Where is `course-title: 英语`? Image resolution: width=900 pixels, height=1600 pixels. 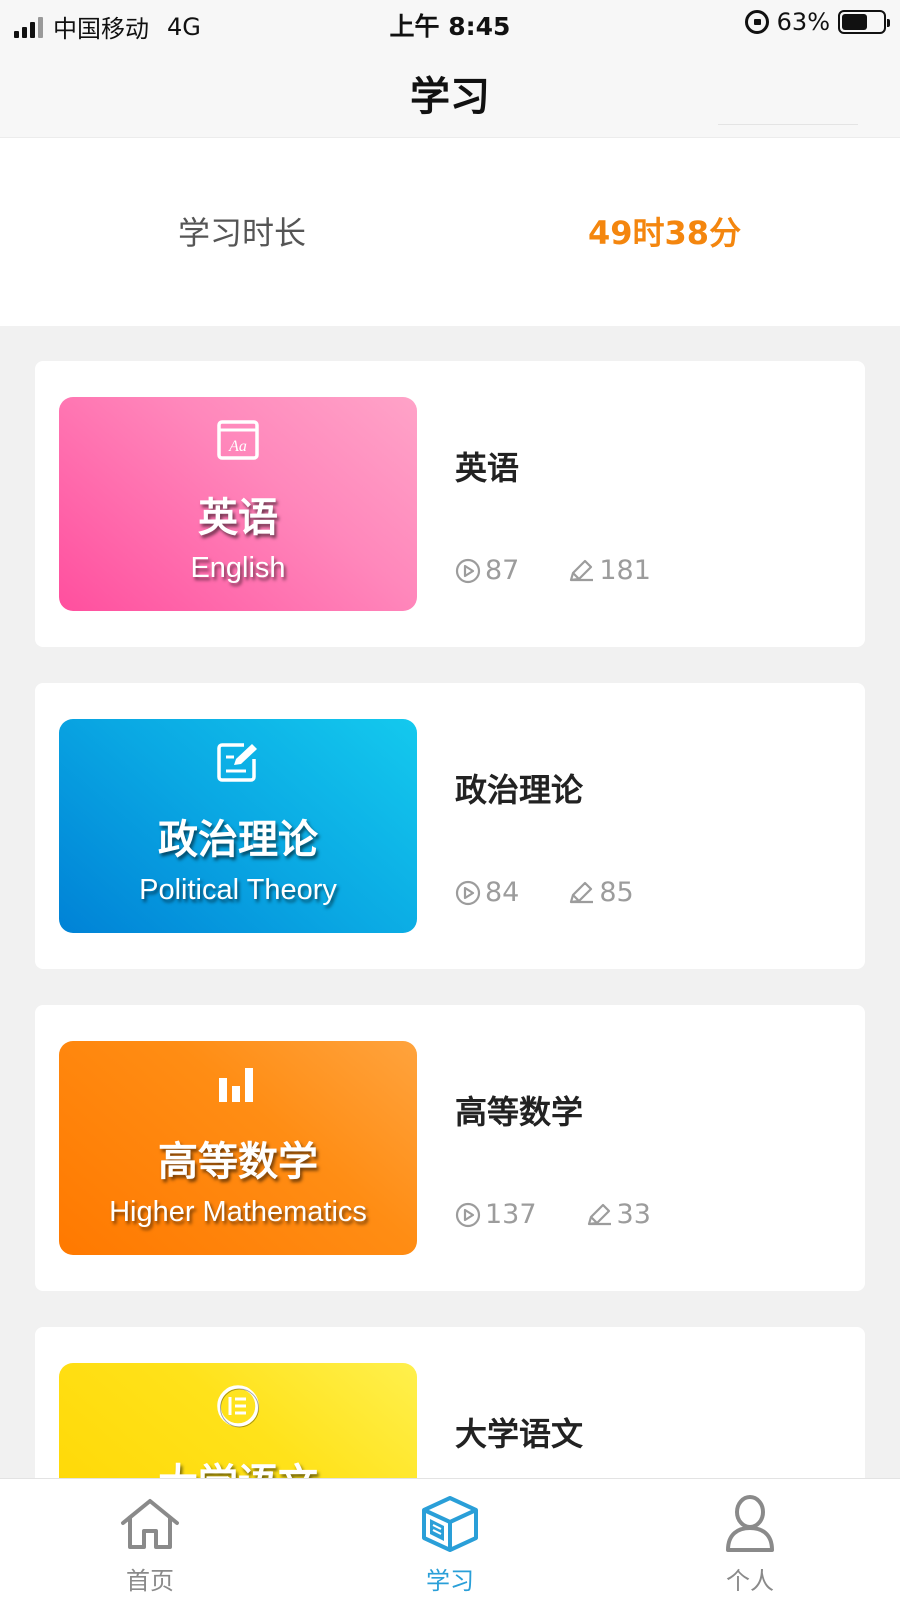 course-title: 英语 is located at coordinates (487, 468).